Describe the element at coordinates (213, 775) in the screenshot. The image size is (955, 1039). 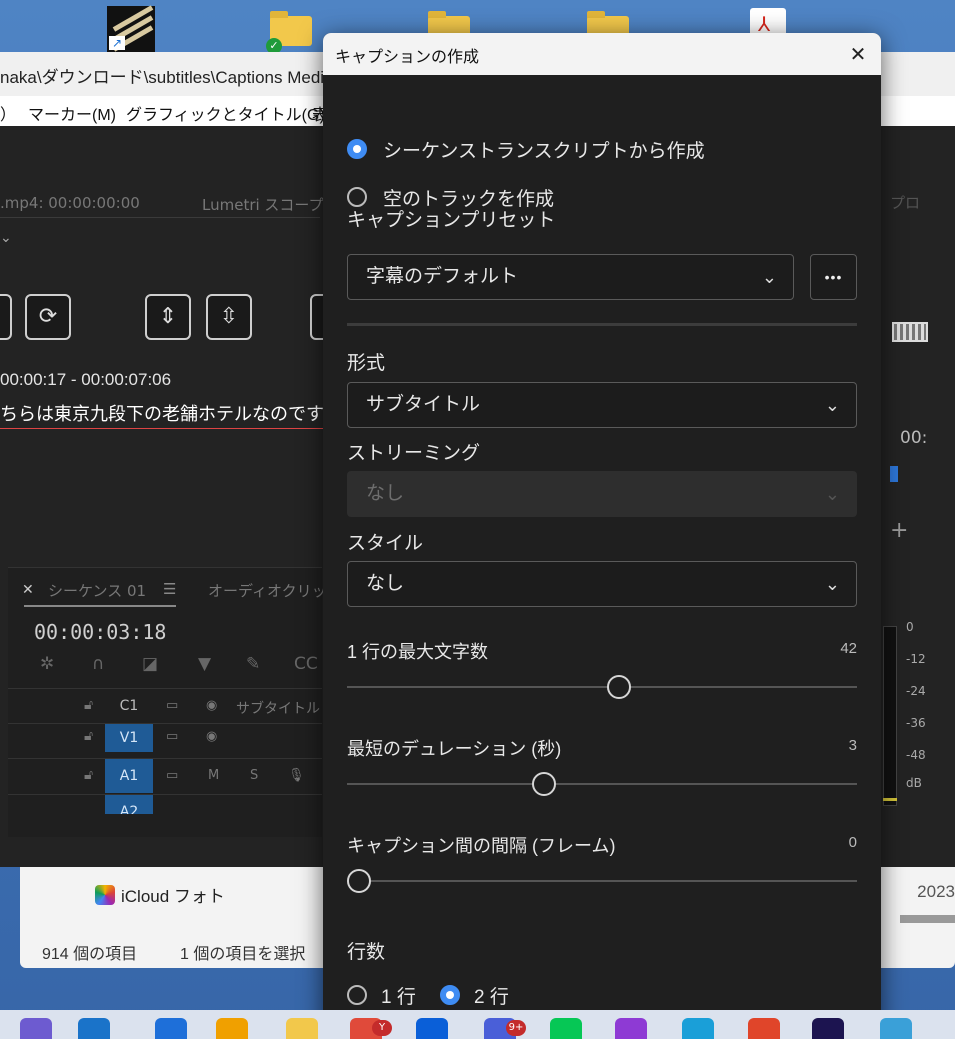
I see `mute-button: M` at that location.